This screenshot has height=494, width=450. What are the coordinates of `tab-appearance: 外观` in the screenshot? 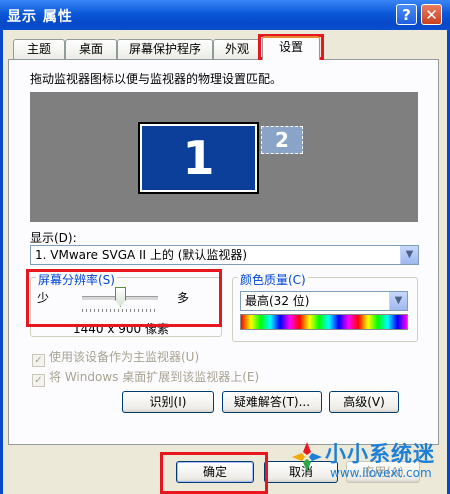 It's located at (237, 49).